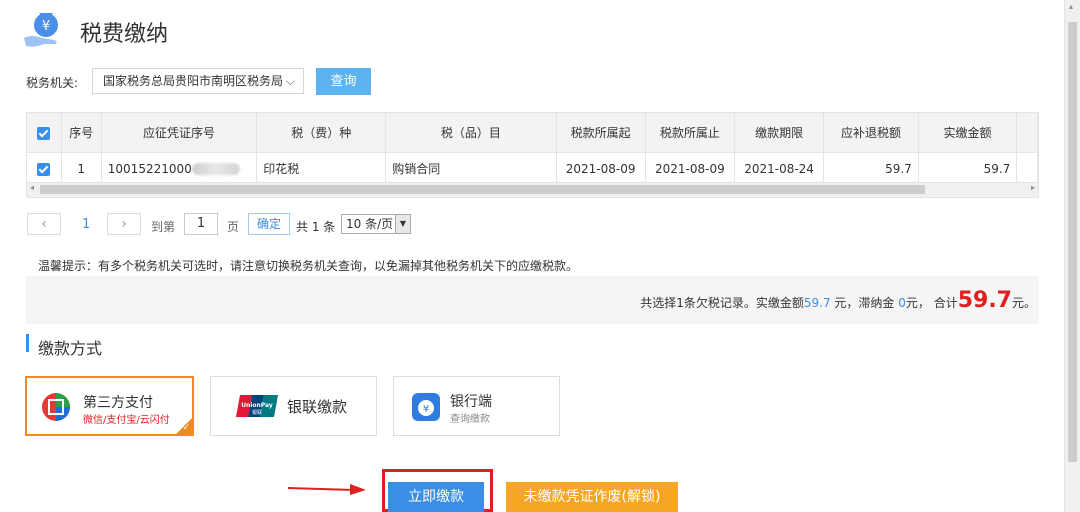 The height and width of the screenshot is (512, 1080). I want to click on tax-authority-select: 国家税务总局贵阳市南明区税务局 ⌵, so click(198, 81).